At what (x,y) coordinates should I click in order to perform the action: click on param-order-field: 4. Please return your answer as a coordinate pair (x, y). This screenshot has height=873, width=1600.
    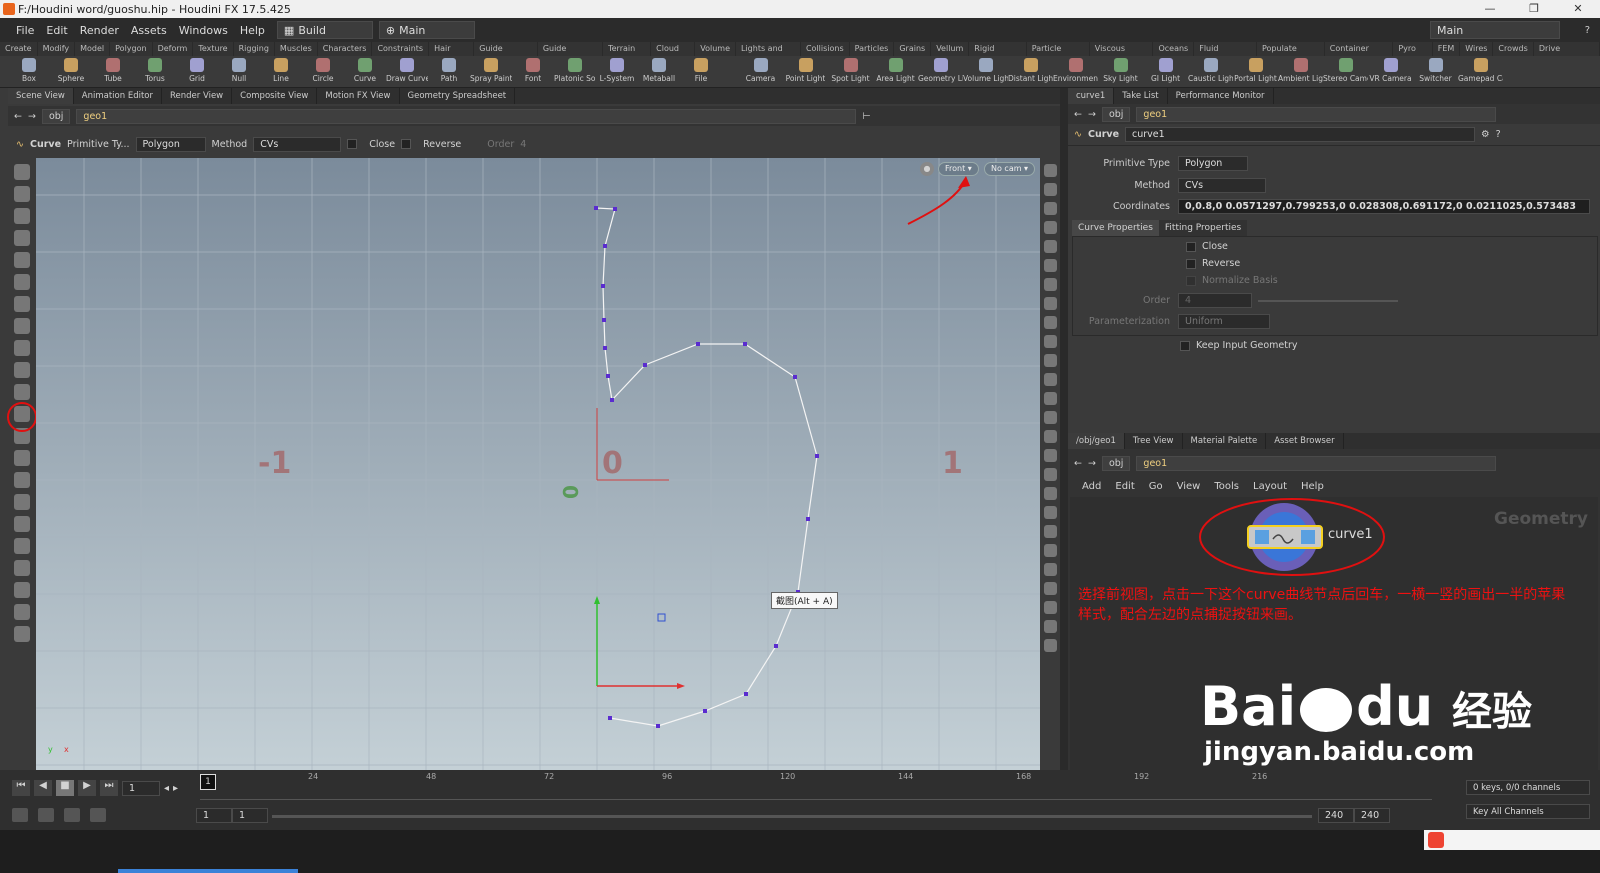
    Looking at the image, I should click on (1215, 300).